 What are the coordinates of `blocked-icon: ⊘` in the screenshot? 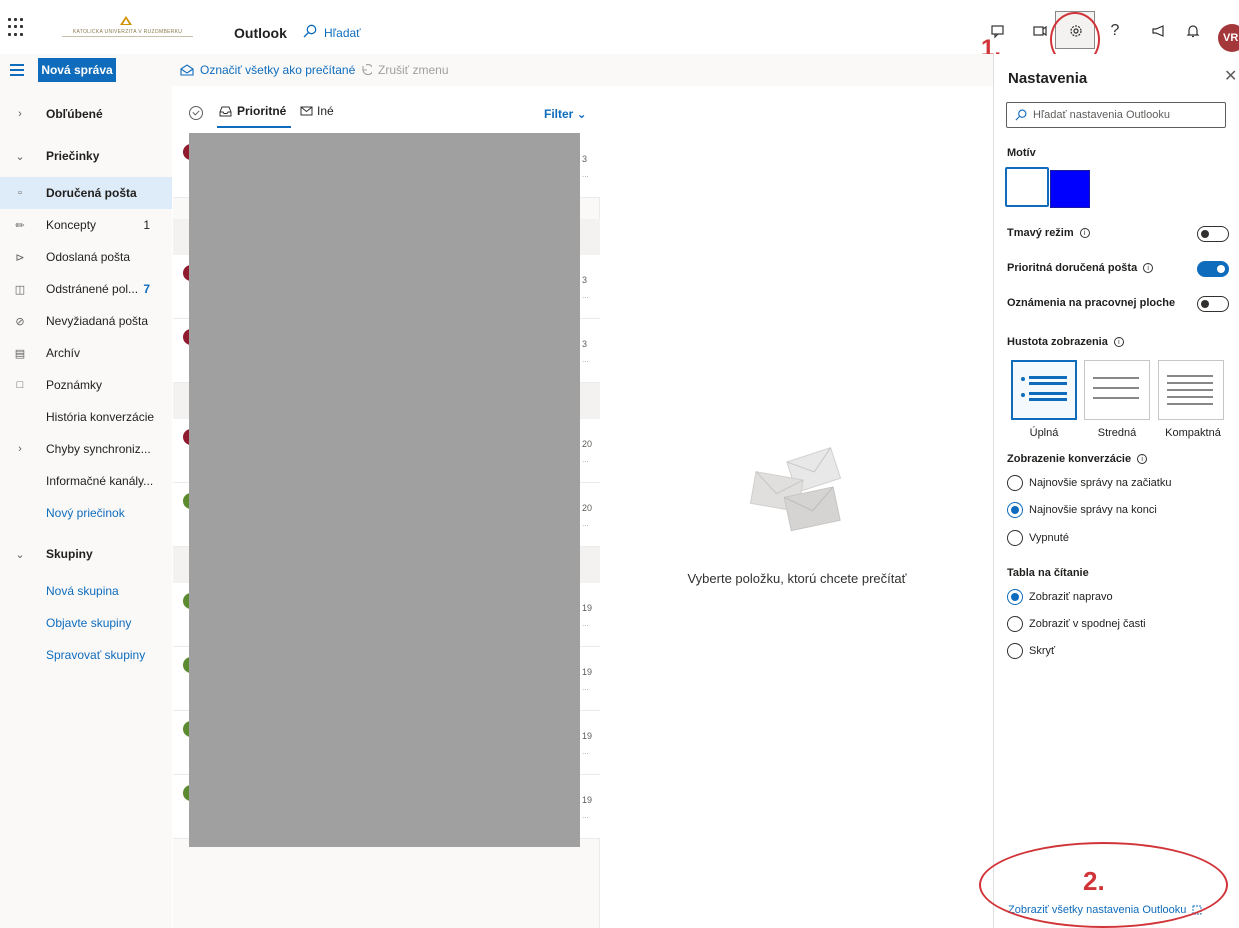 It's located at (20, 321).